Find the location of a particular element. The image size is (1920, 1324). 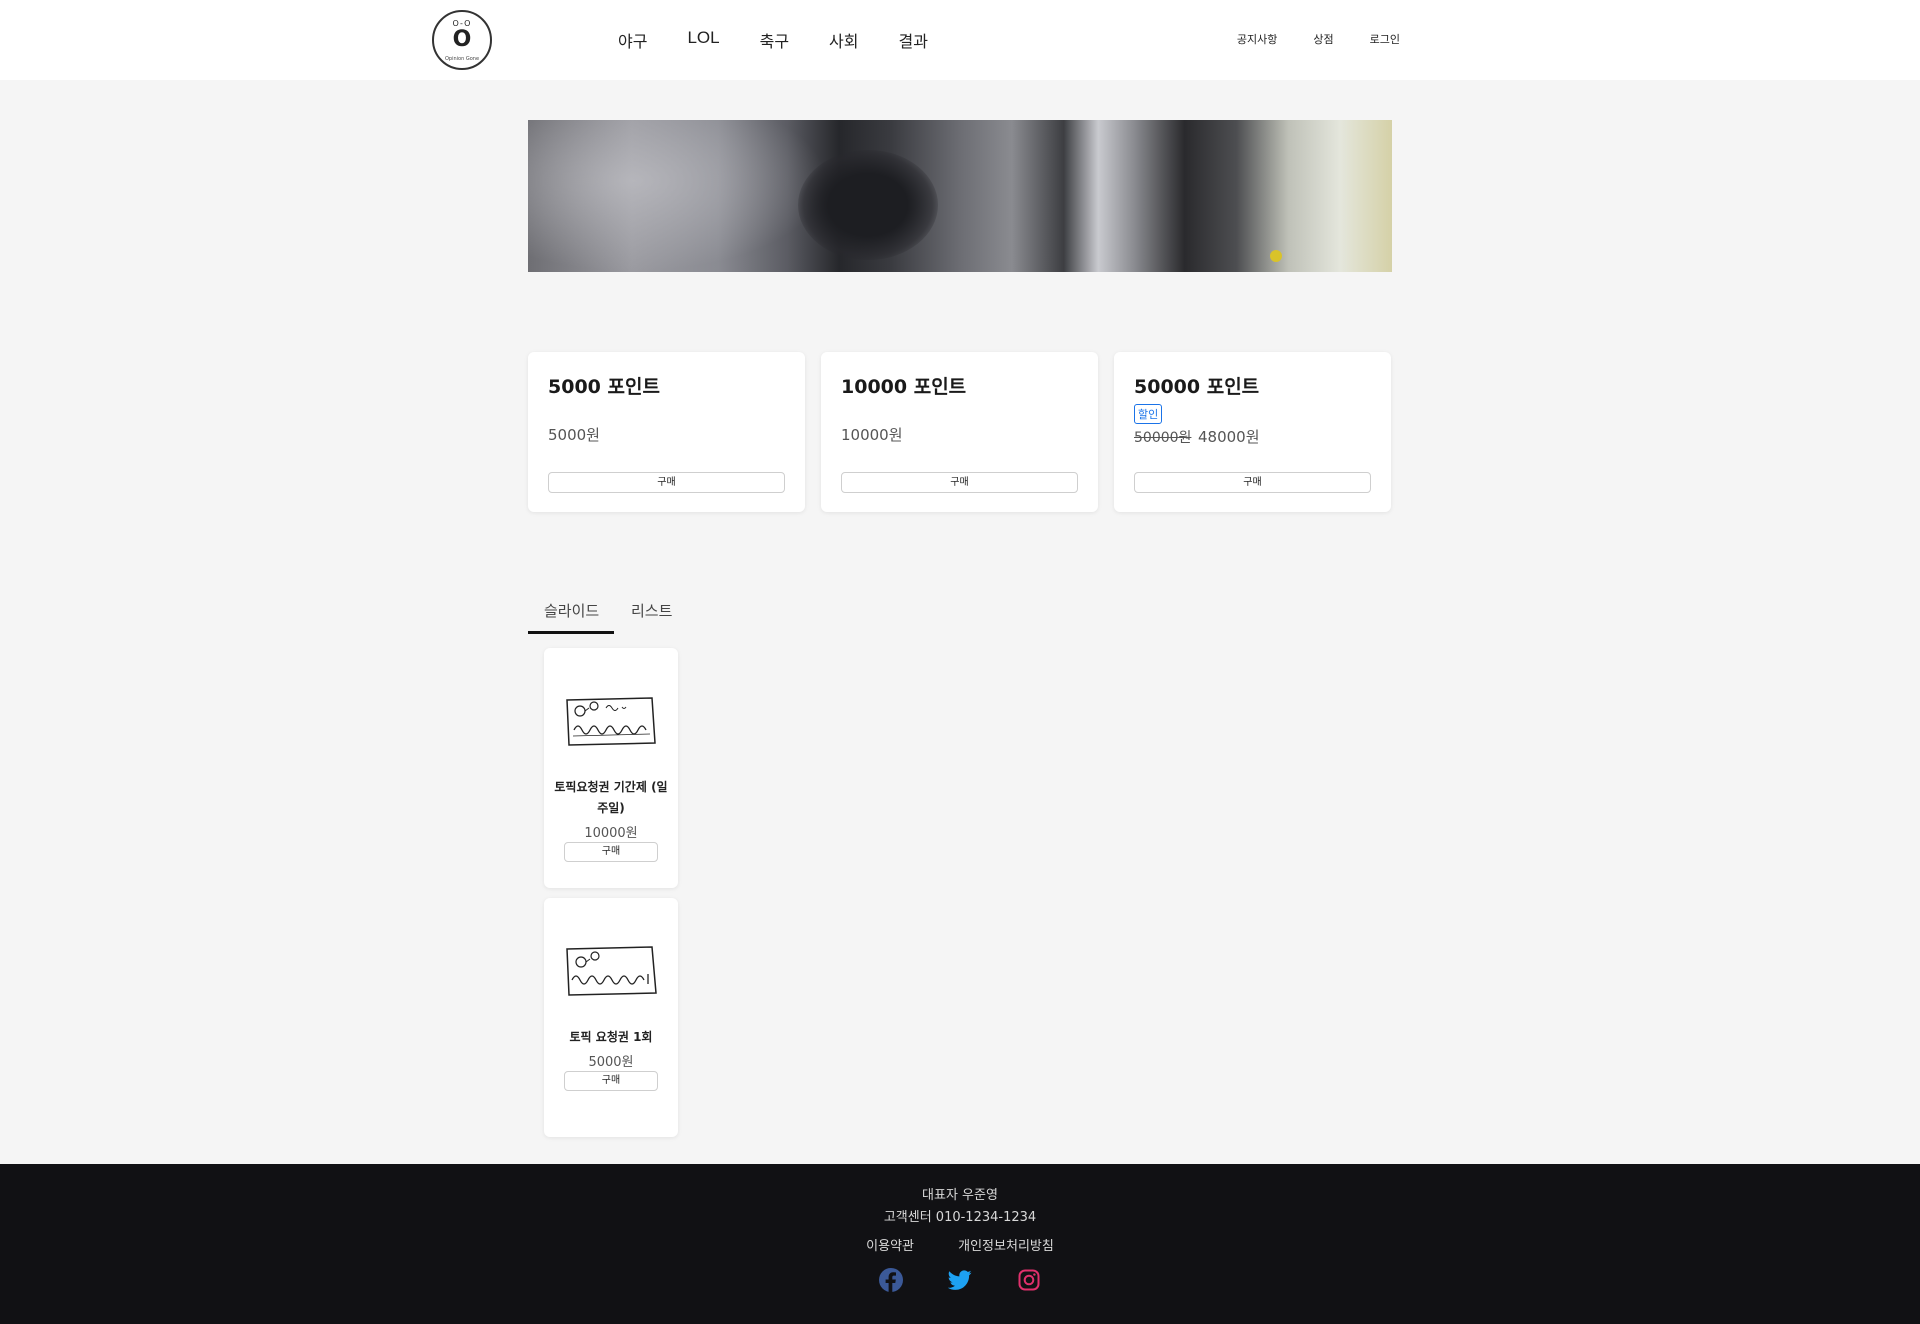

discount-price: 48000원 is located at coordinates (1229, 437).